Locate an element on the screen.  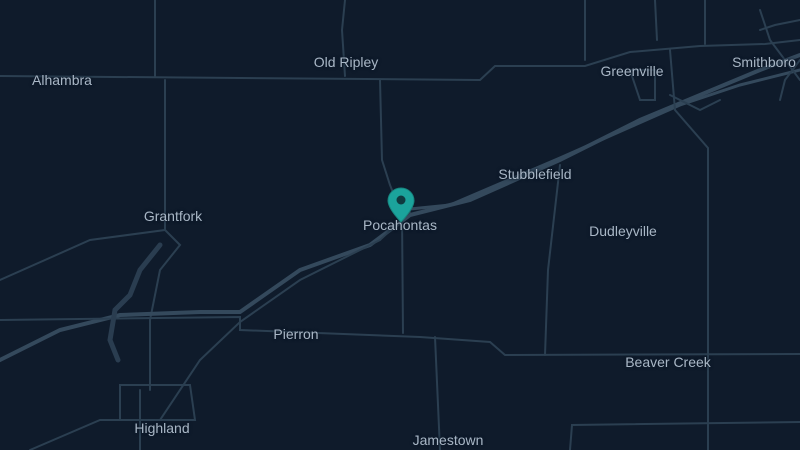
place-jamestown: Jamestown is located at coordinates (448, 440).